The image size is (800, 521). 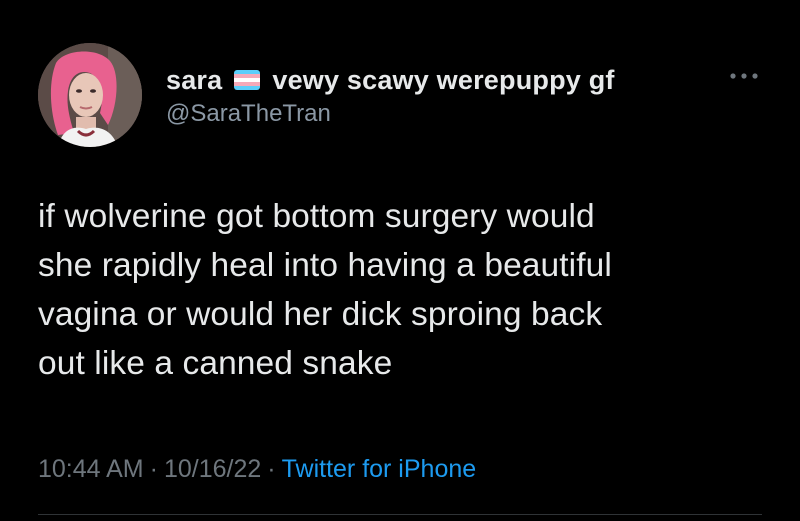 I want to click on profile-photo, so click(x=90, y=95).